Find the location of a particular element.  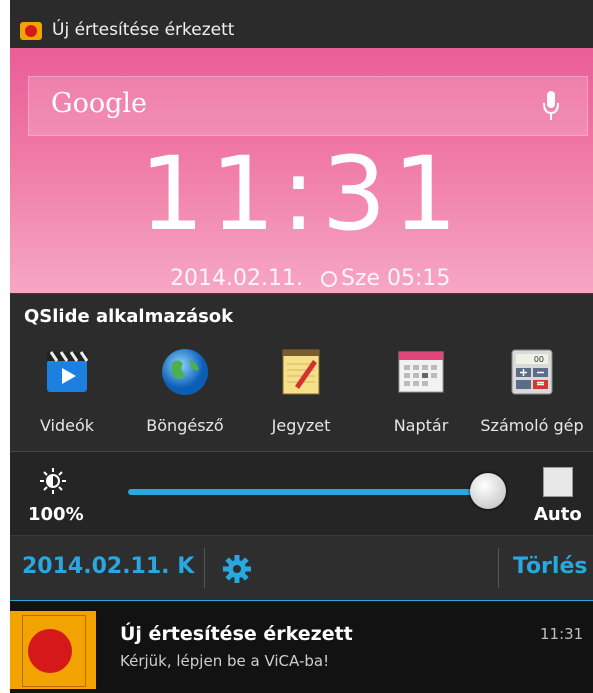

svg-text: 00 is located at coordinates (539, 359).